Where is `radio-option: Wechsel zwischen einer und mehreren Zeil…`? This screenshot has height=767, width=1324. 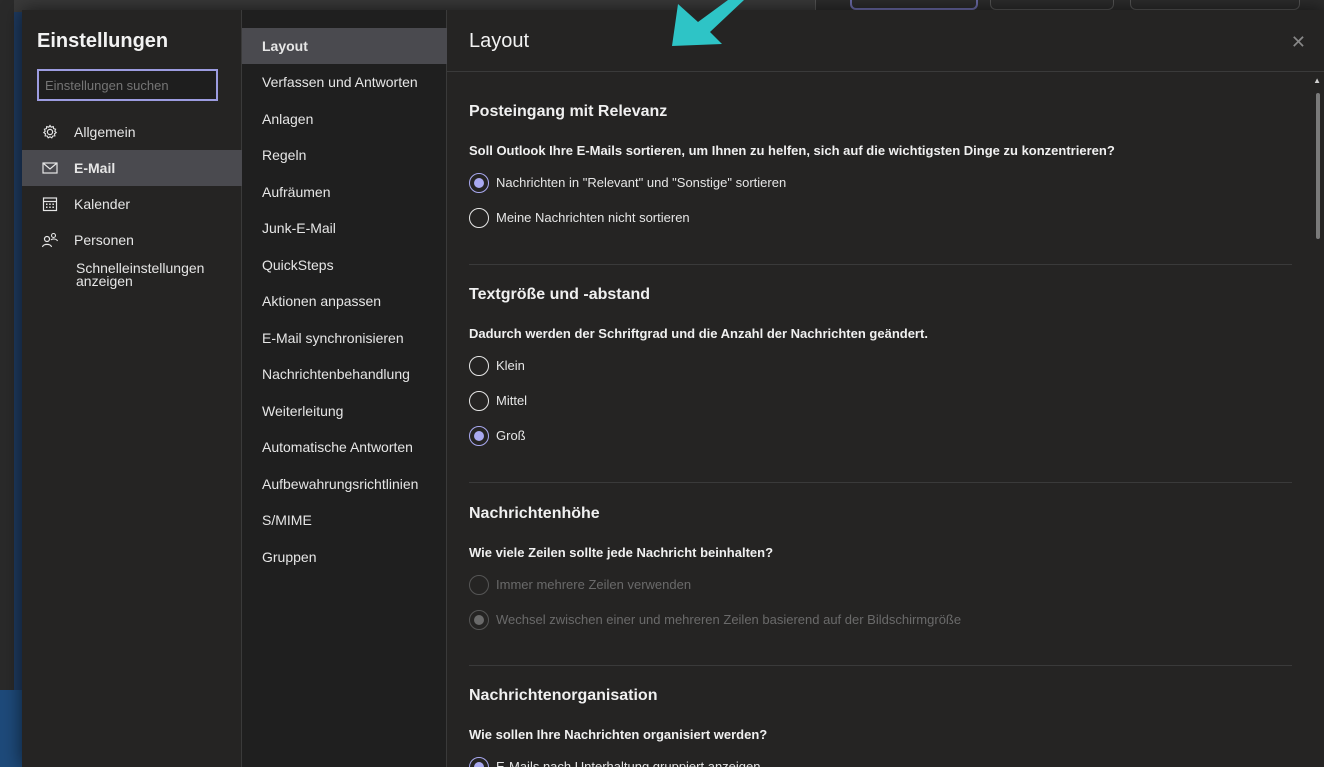 radio-option: Wechsel zwischen einer und mehreren Zeil… is located at coordinates (880, 619).